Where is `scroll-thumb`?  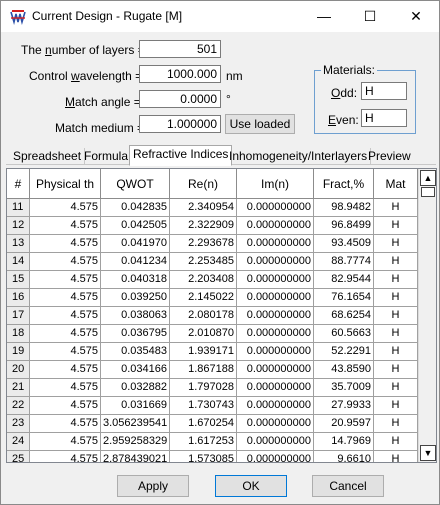
scroll-thumb is located at coordinates (428, 192).